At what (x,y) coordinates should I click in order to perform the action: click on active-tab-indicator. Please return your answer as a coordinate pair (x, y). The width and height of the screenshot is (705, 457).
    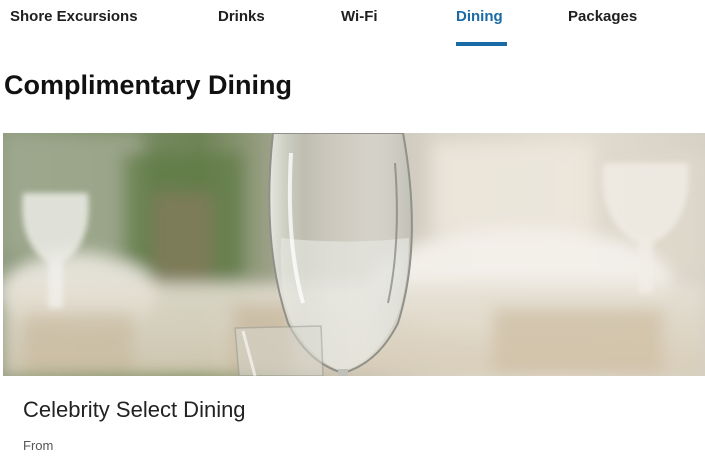
    Looking at the image, I should click on (481, 44).